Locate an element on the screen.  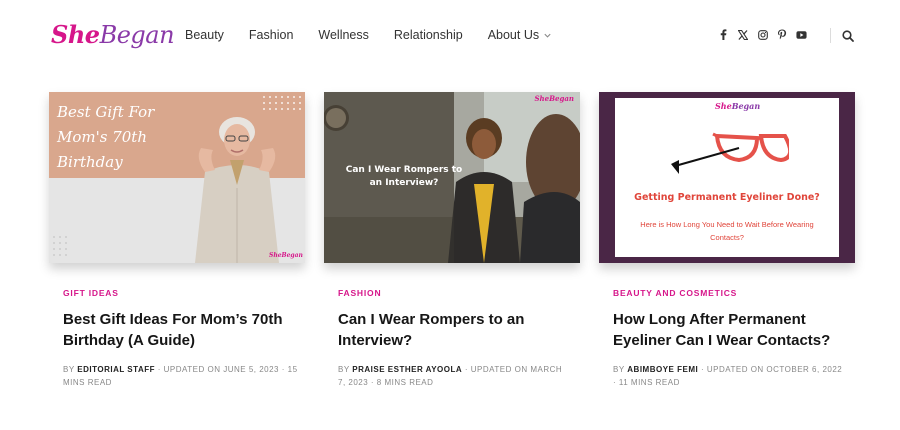
nav-item-wellness: Wellness is located at coordinates (343, 35).